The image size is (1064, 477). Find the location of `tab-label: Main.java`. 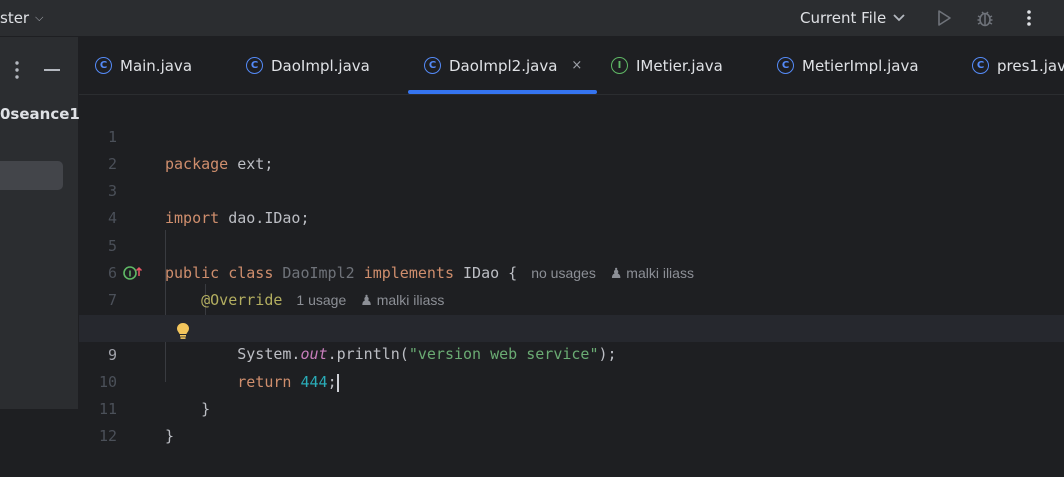

tab-label: Main.java is located at coordinates (156, 65).